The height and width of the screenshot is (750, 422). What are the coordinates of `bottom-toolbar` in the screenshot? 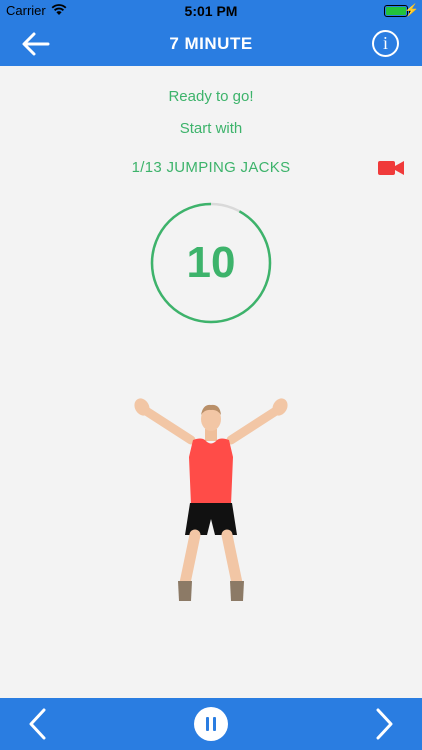 It's located at (211, 724).